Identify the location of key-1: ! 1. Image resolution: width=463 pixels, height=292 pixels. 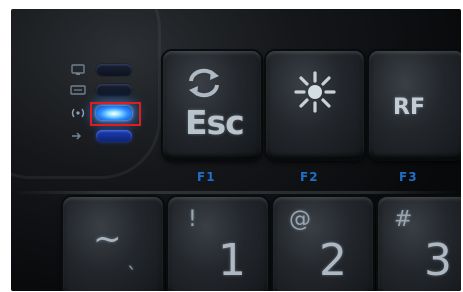
(218, 244).